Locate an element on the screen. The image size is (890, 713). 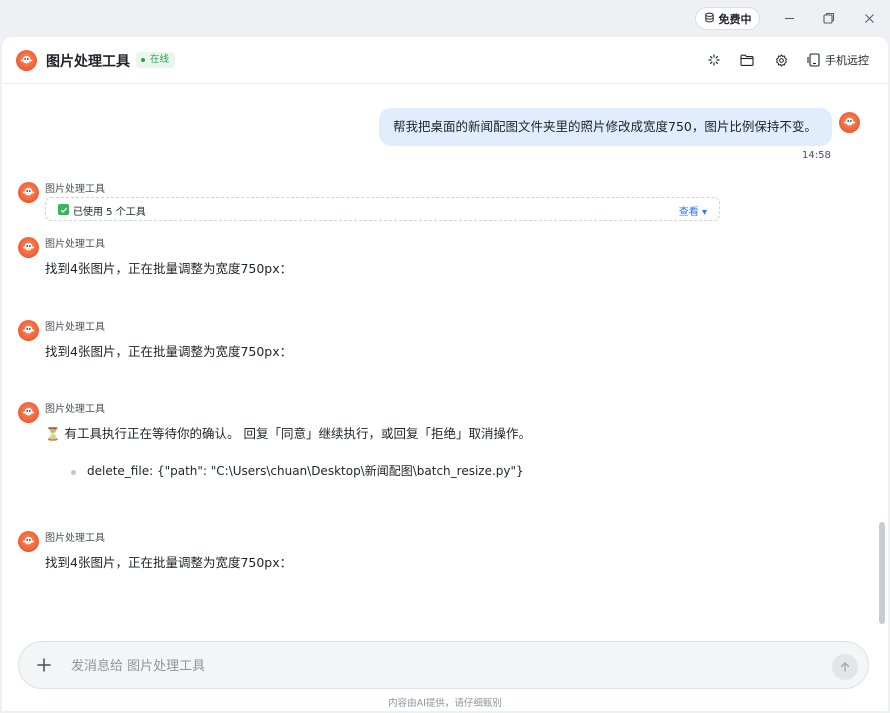
remote-control-button: 手机远控 is located at coordinates (838, 60).